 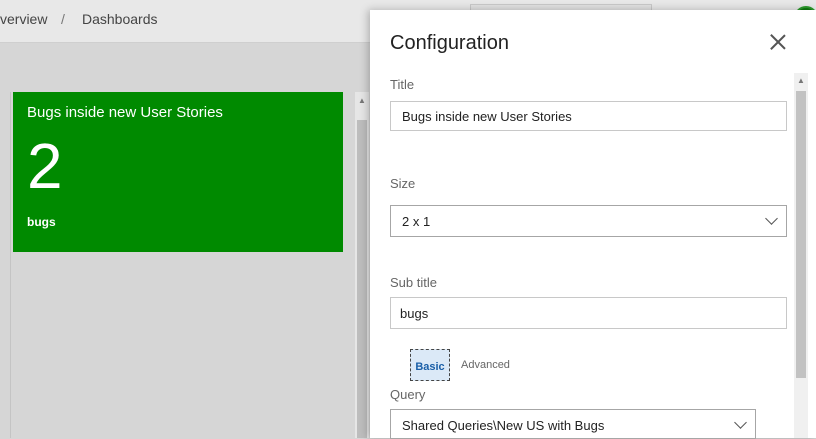 What do you see at coordinates (408, 394) in the screenshot?
I see `query-label: Query` at bounding box center [408, 394].